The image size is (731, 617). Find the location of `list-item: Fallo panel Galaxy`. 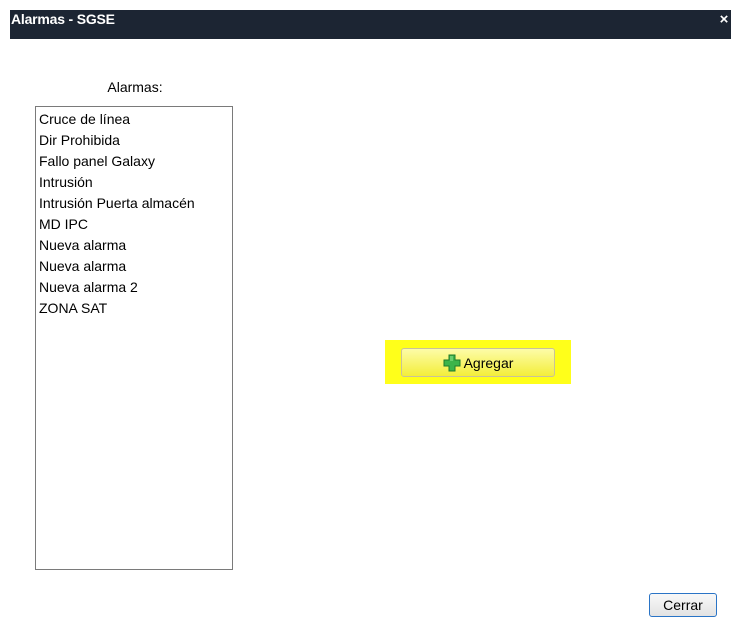

list-item: Fallo panel Galaxy is located at coordinates (135, 161).